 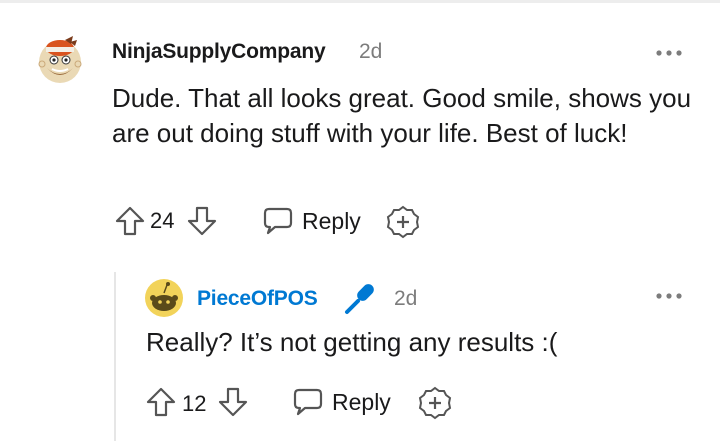 What do you see at coordinates (371, 51) in the screenshot?
I see `comment-timestamp: 2d` at bounding box center [371, 51].